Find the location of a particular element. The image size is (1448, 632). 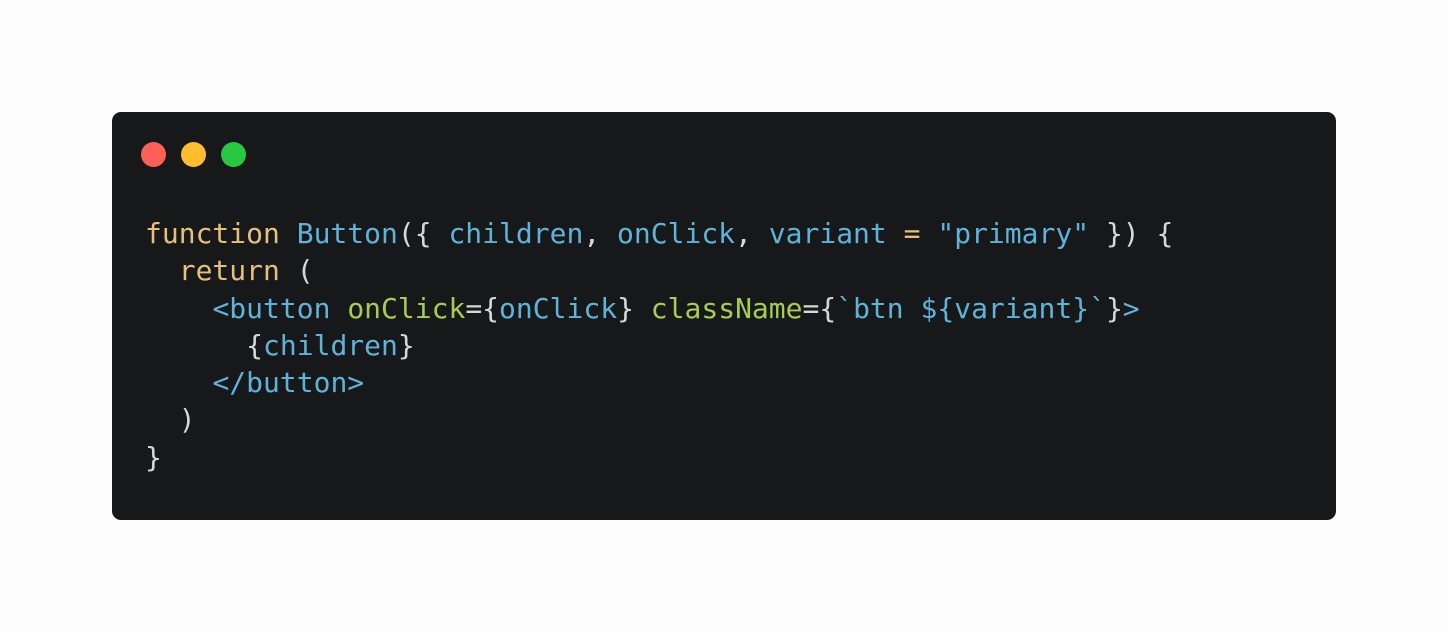

code-token-identifier: "primary" is located at coordinates (1013, 233).